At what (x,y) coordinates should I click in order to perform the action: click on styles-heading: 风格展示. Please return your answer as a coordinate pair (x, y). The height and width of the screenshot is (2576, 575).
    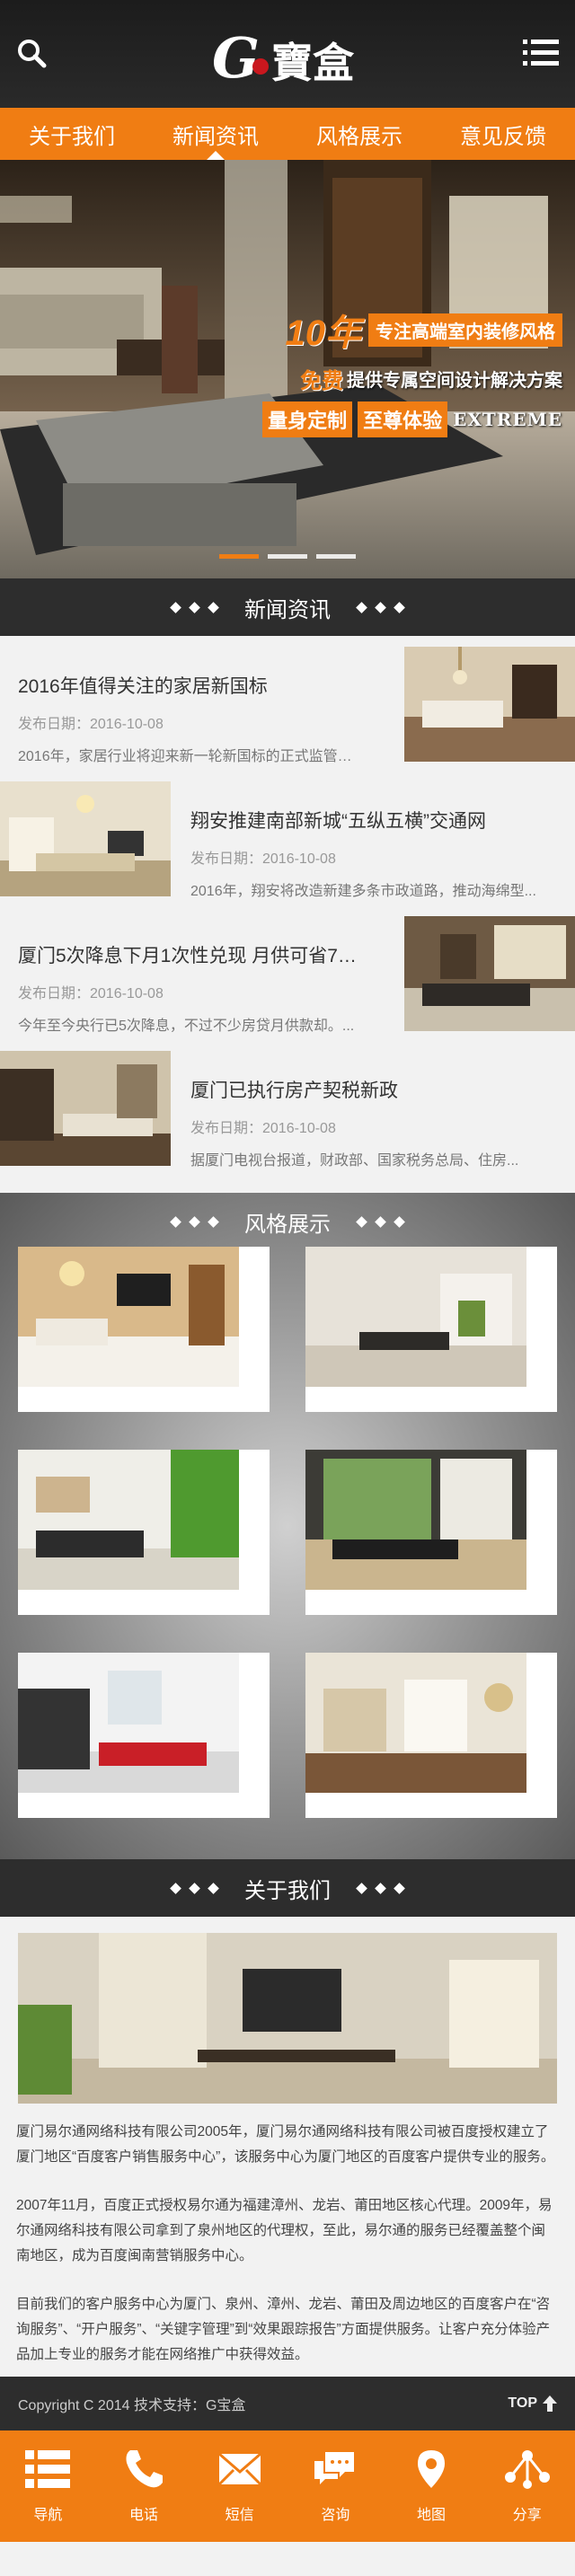
    Looking at the image, I should click on (287, 1221).